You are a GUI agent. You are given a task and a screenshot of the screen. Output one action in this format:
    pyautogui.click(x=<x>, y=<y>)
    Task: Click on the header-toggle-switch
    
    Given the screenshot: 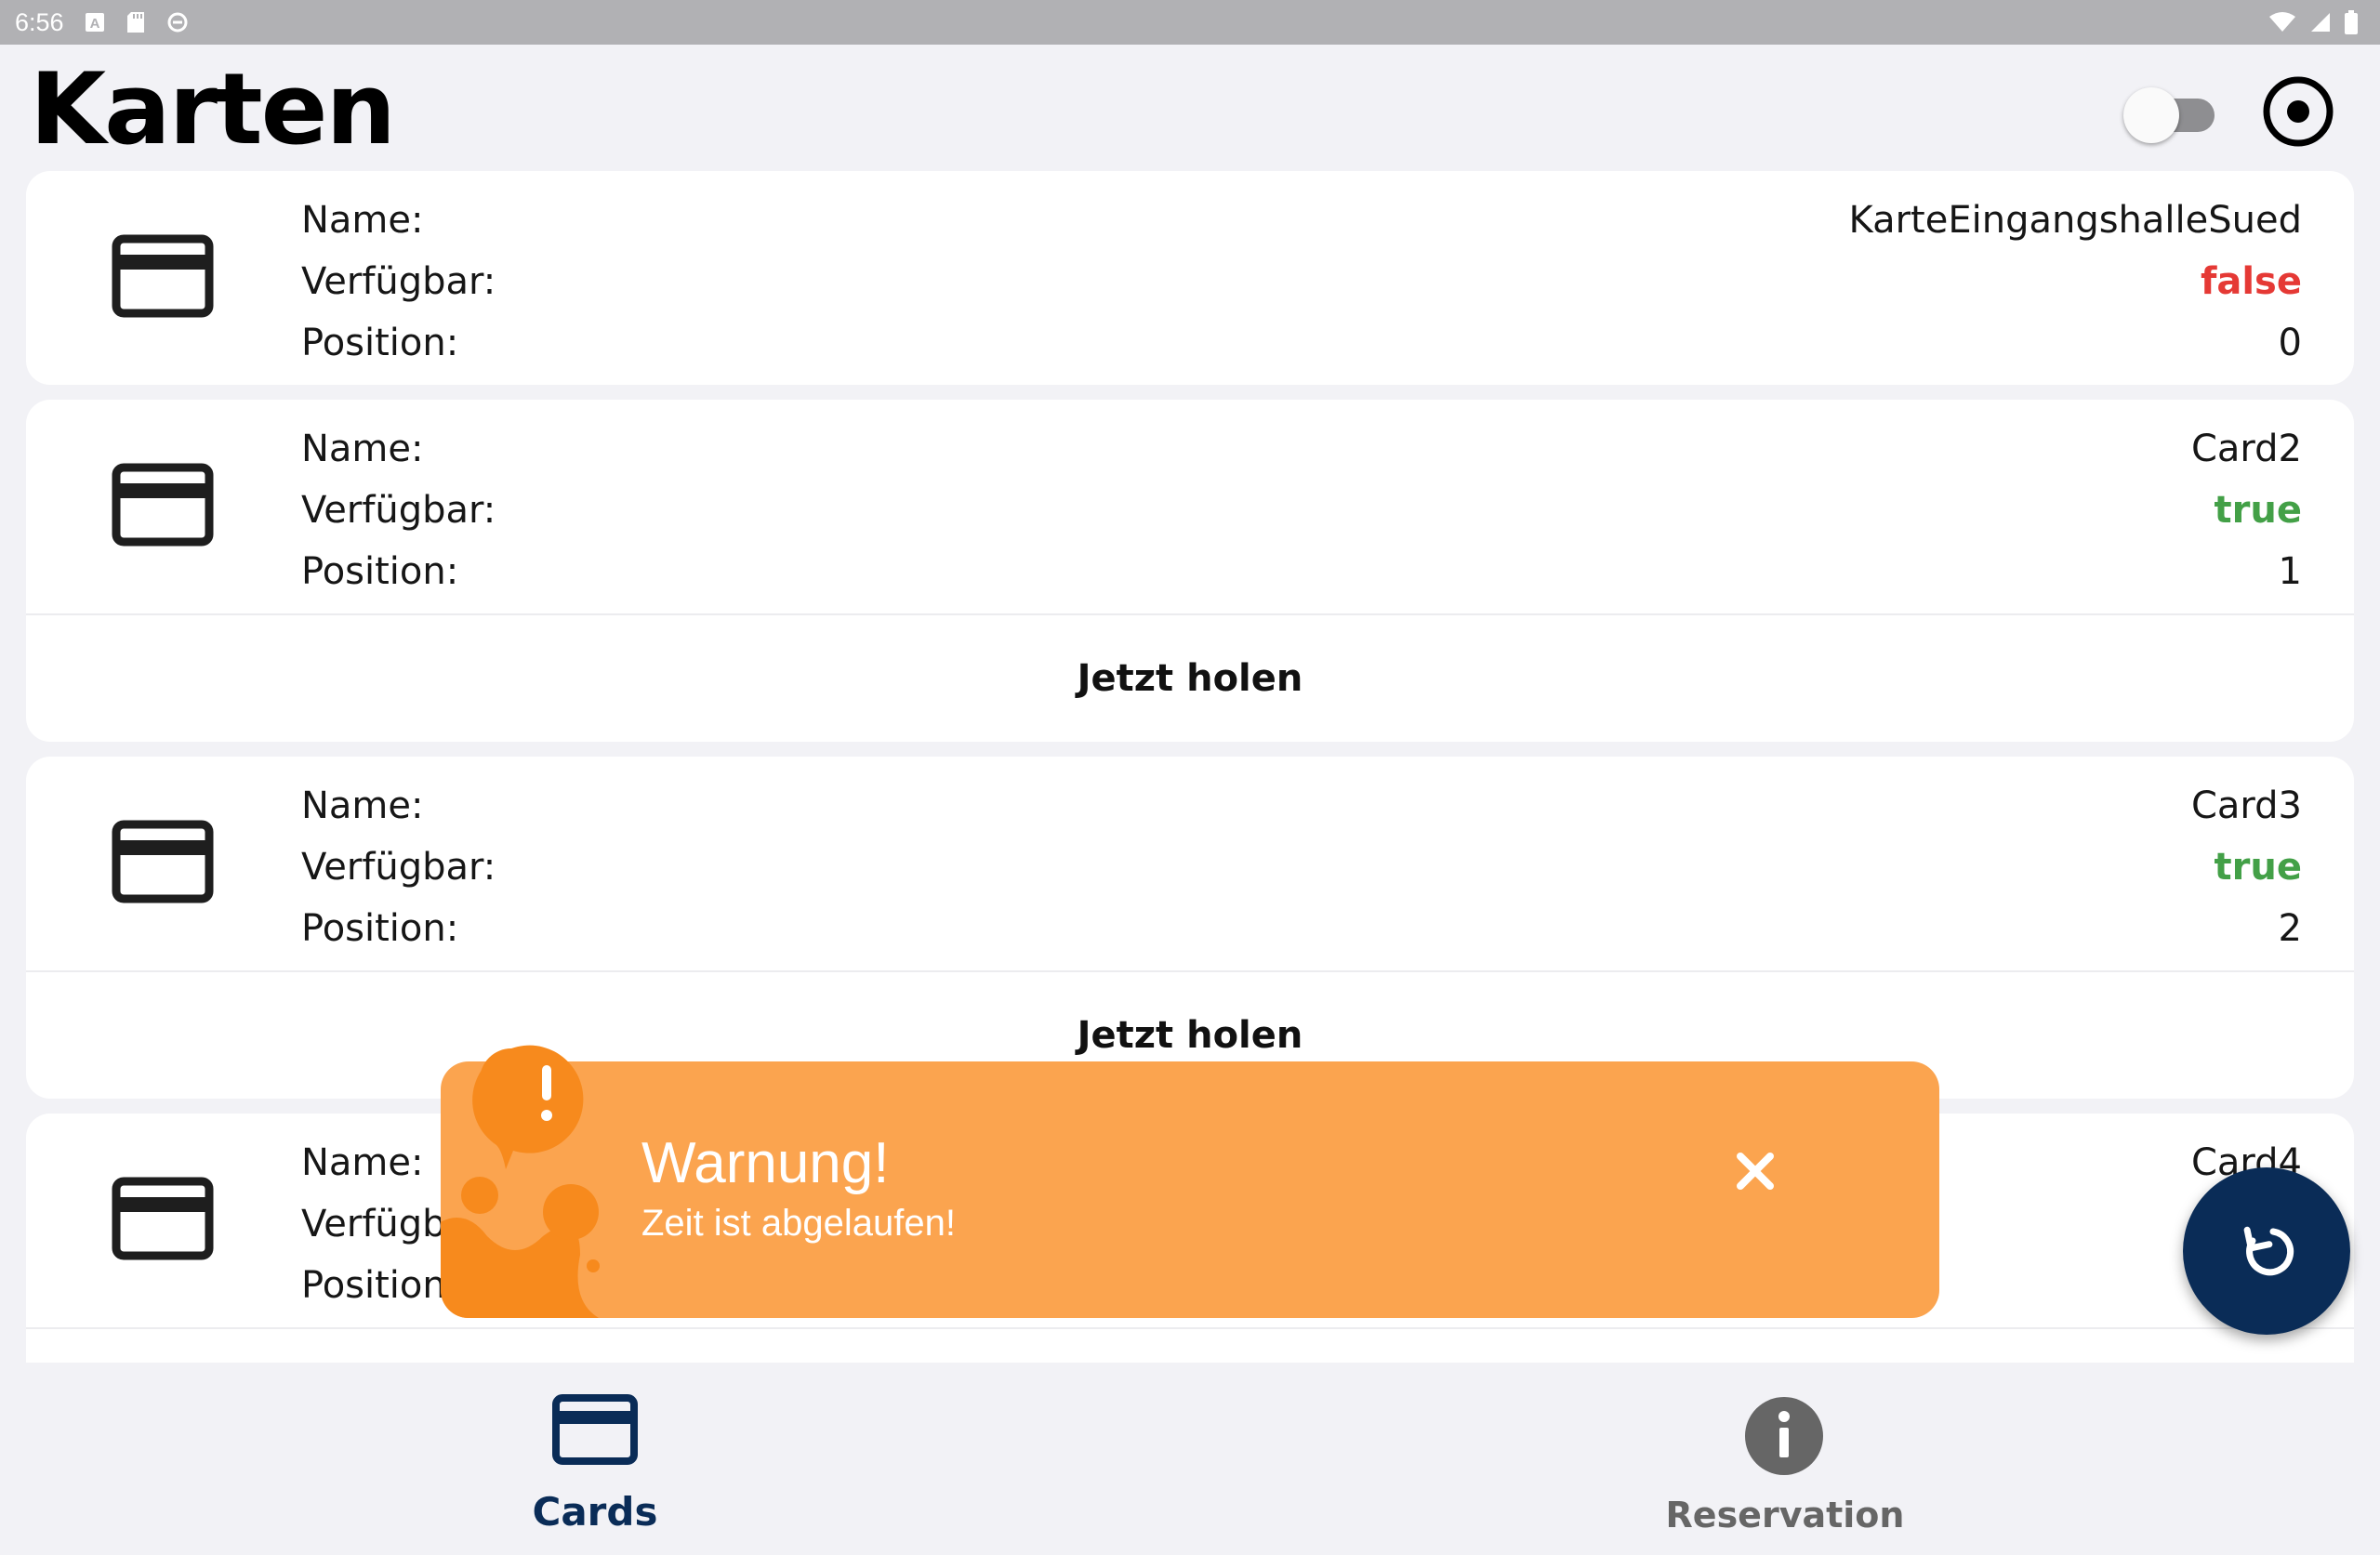 What is the action you would take?
    pyautogui.click(x=2177, y=114)
    